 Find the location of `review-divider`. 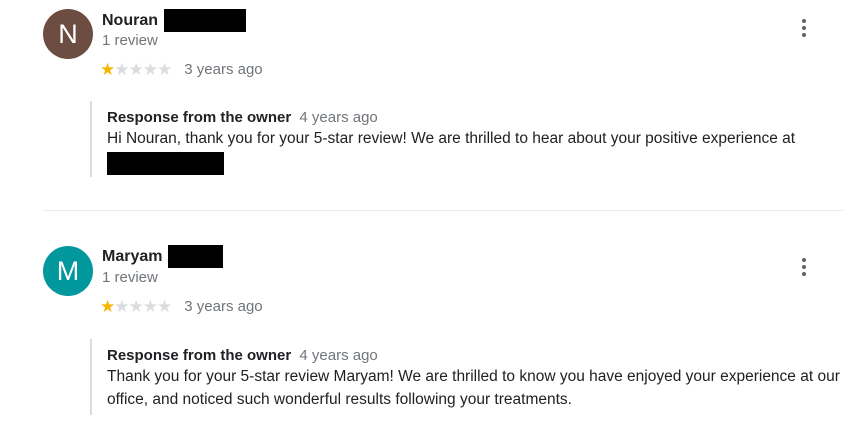

review-divider is located at coordinates (443, 210).